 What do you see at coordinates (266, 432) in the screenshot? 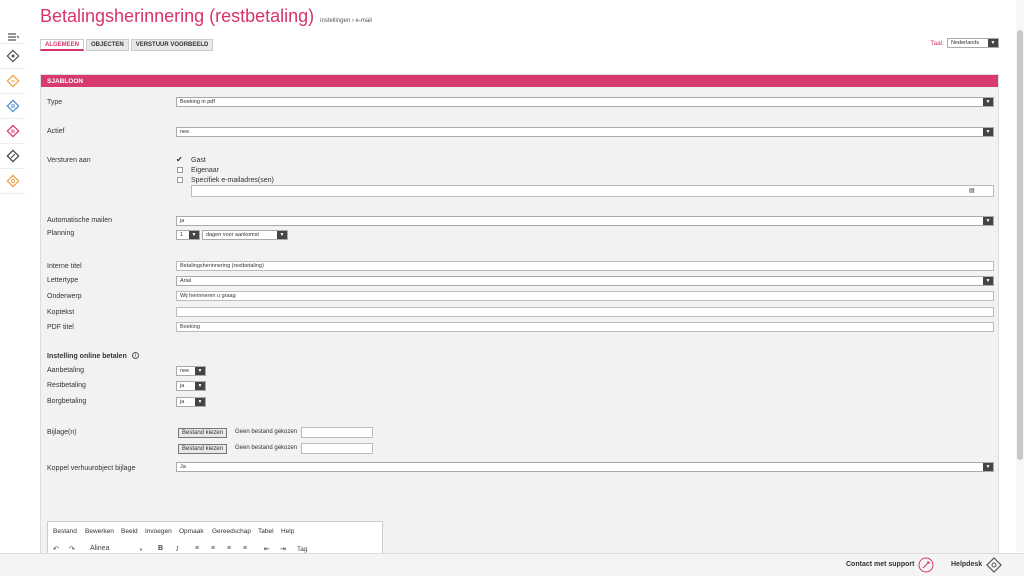
I see `no-file-text: Geen bestand gekozen` at bounding box center [266, 432].